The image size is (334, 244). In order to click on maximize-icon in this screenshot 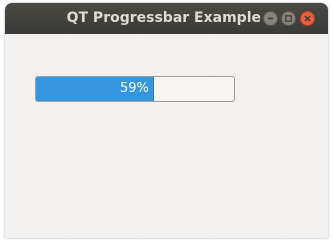, I will do `click(288, 18)`.